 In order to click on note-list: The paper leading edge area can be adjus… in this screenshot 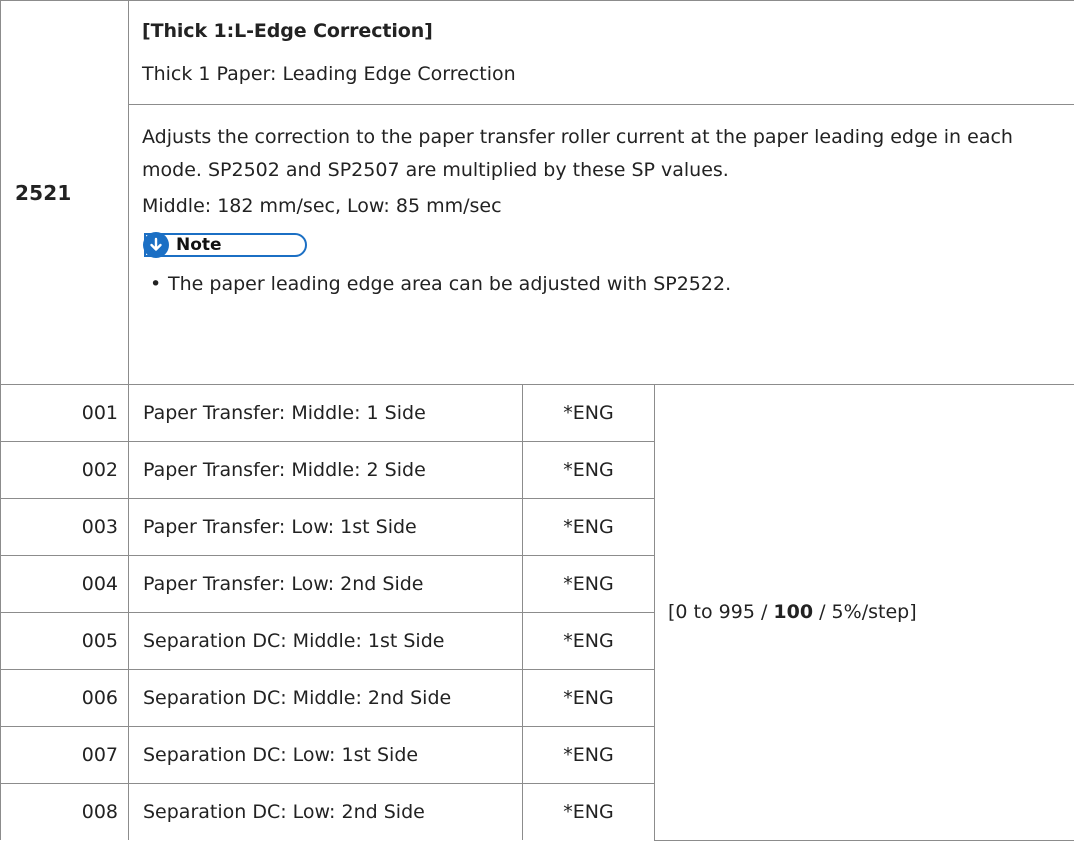, I will do `click(612, 284)`.